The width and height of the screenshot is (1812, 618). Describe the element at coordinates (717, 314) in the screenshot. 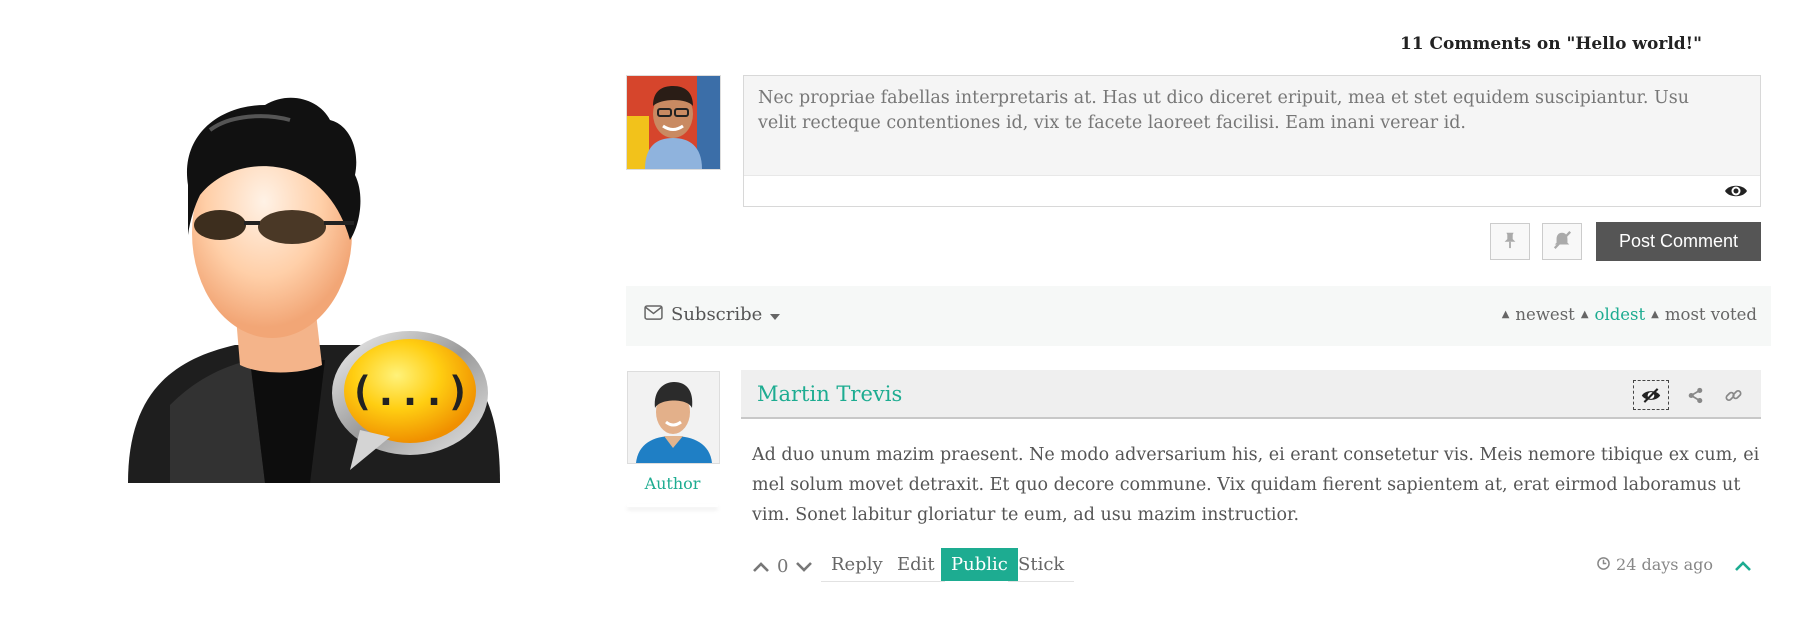

I see `subscribe-label: Subscribe` at that location.